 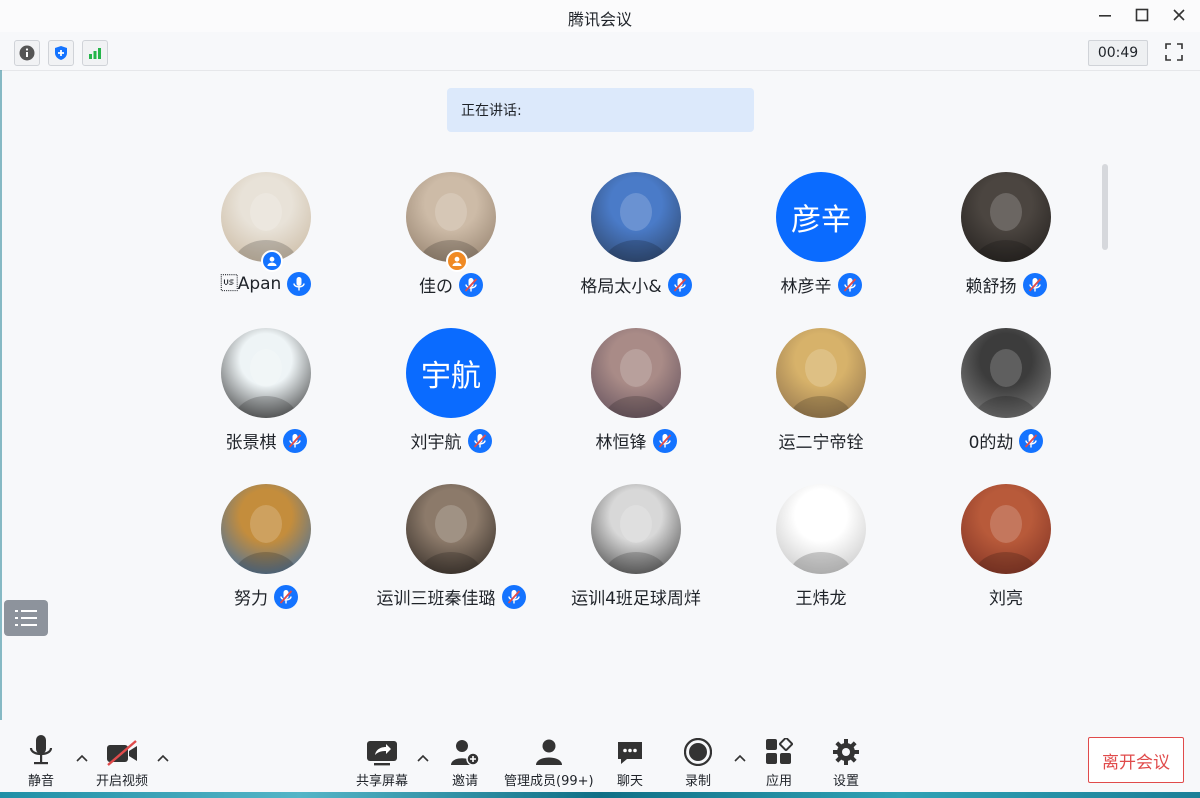 I want to click on desktop-edge, so click(x=1, y=431).